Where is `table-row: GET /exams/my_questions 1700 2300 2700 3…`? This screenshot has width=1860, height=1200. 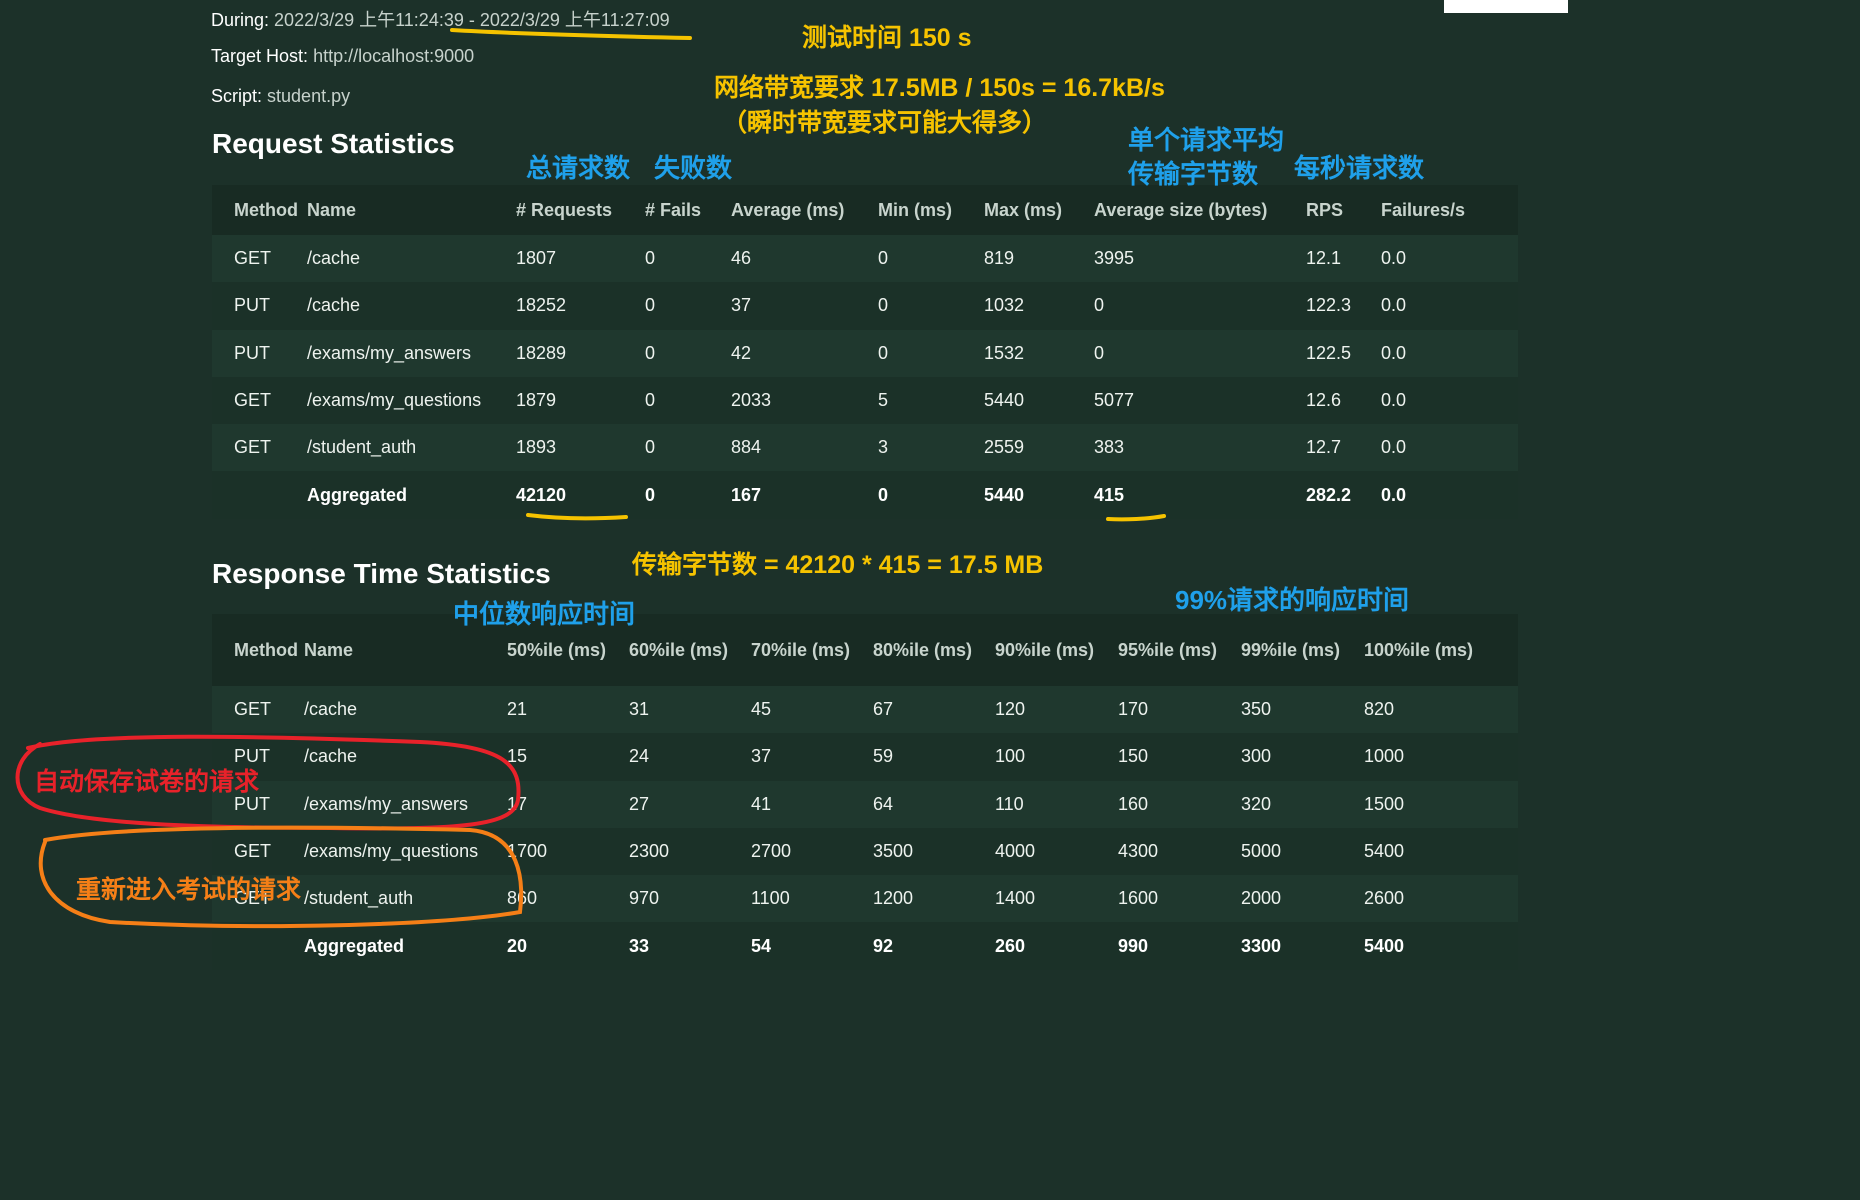 table-row: GET /exams/my_questions 1700 2300 2700 3… is located at coordinates (865, 851).